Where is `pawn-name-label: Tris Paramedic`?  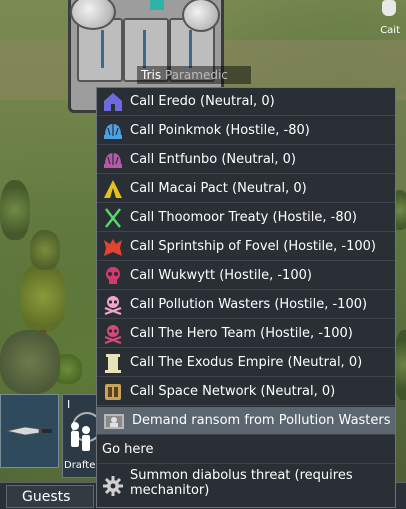 pawn-name-label: Tris Paramedic is located at coordinates (194, 75).